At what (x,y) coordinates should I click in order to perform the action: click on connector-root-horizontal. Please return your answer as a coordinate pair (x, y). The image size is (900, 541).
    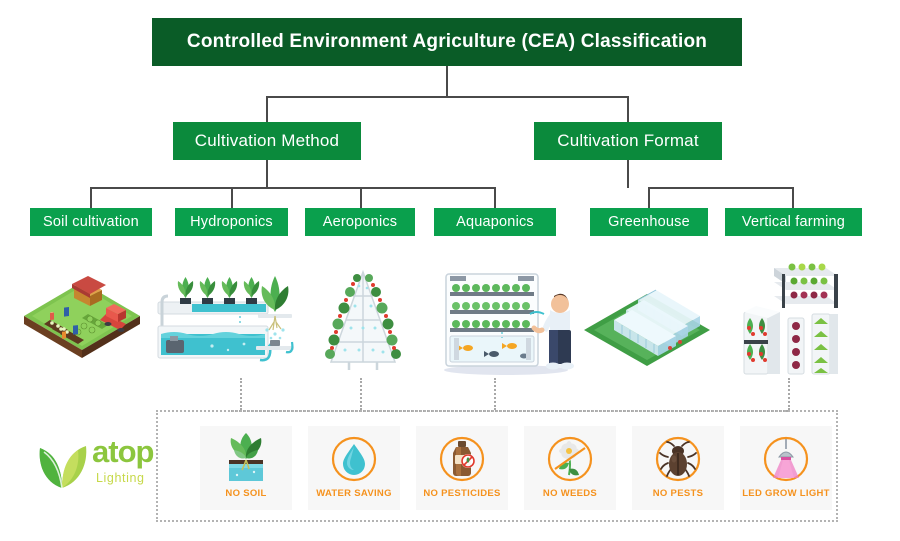
    Looking at the image, I should click on (447, 97).